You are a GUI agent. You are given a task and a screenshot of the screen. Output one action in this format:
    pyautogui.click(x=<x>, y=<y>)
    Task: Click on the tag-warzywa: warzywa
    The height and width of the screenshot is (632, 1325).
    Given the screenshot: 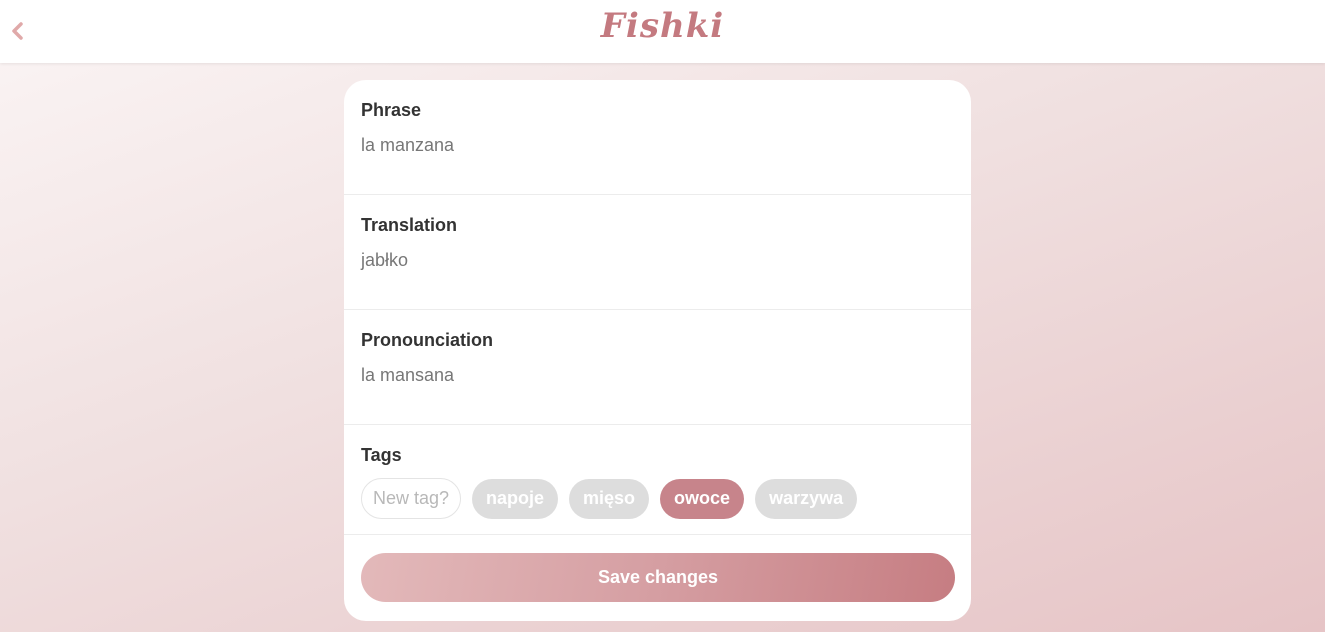 What is the action you would take?
    pyautogui.click(x=806, y=498)
    